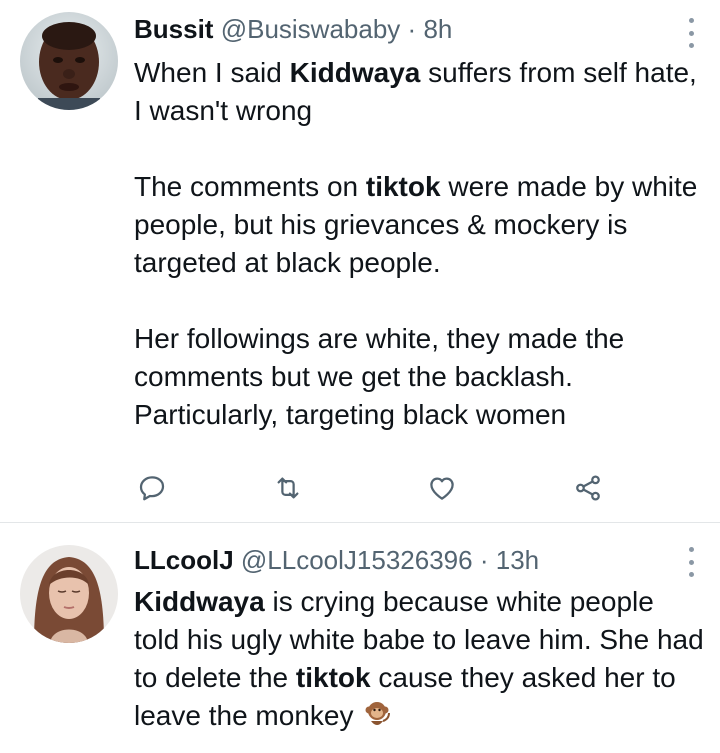 The width and height of the screenshot is (720, 753). What do you see at coordinates (437, 29) in the screenshot?
I see `timestamp: 8h` at bounding box center [437, 29].